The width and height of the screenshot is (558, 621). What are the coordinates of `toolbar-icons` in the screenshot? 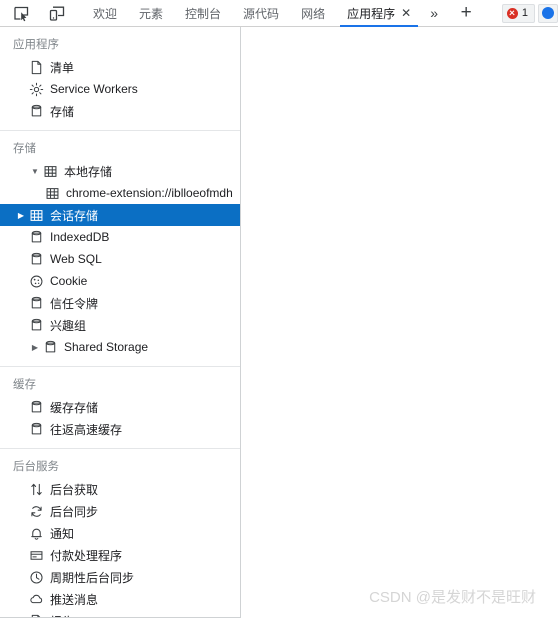 It's located at (35, 13).